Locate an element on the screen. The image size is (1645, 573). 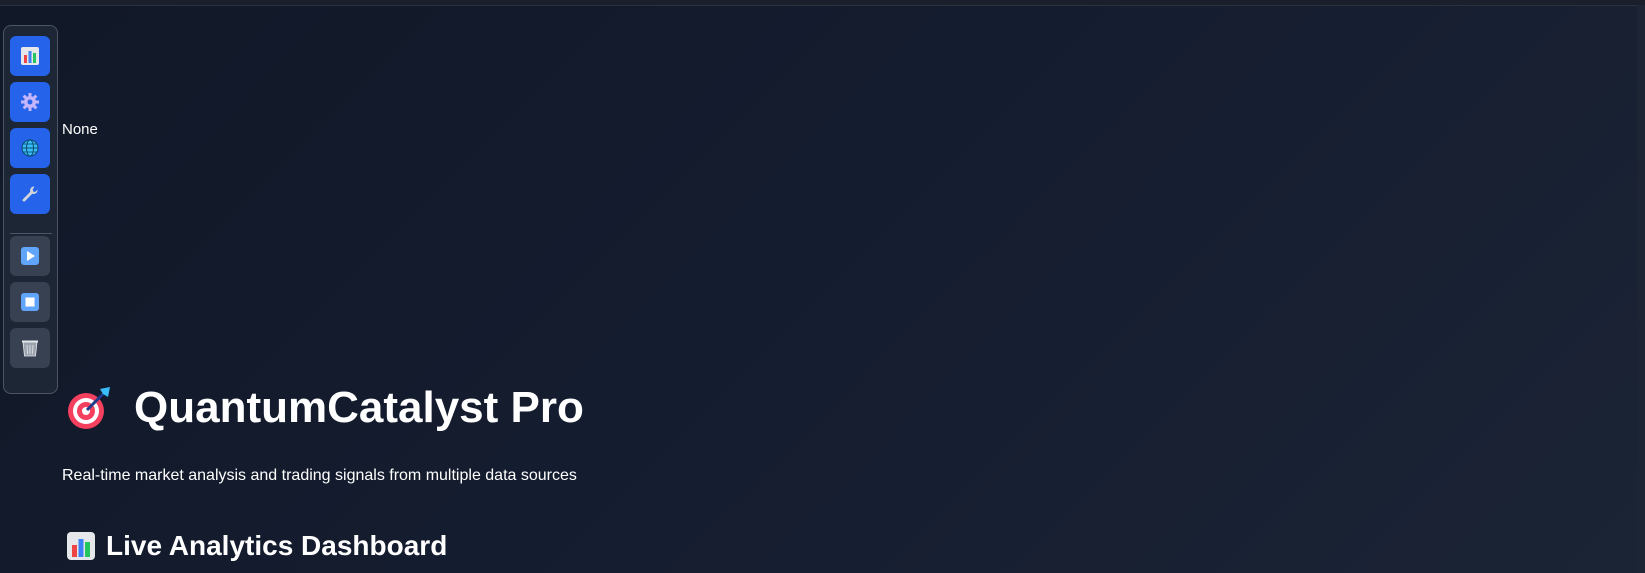
dashboard-button is located at coordinates (30, 56).